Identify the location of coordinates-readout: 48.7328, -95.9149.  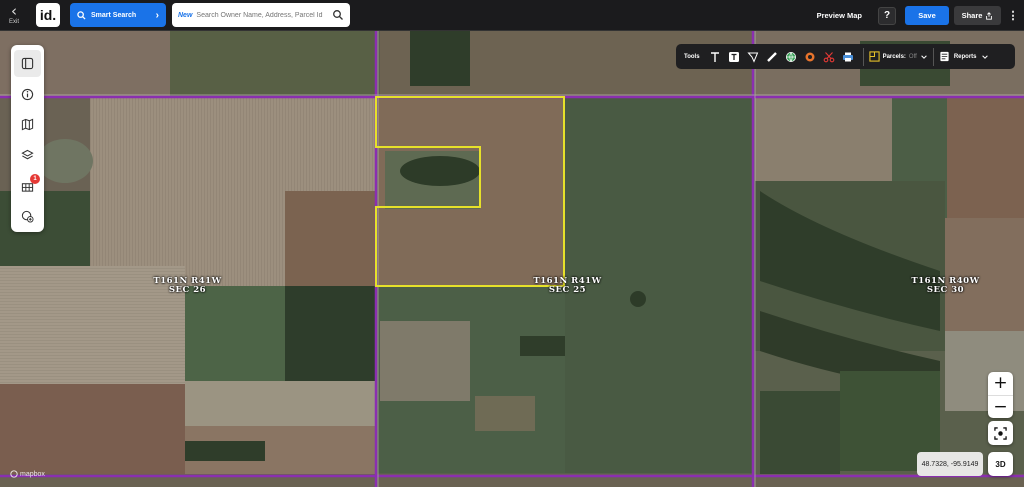
(950, 464).